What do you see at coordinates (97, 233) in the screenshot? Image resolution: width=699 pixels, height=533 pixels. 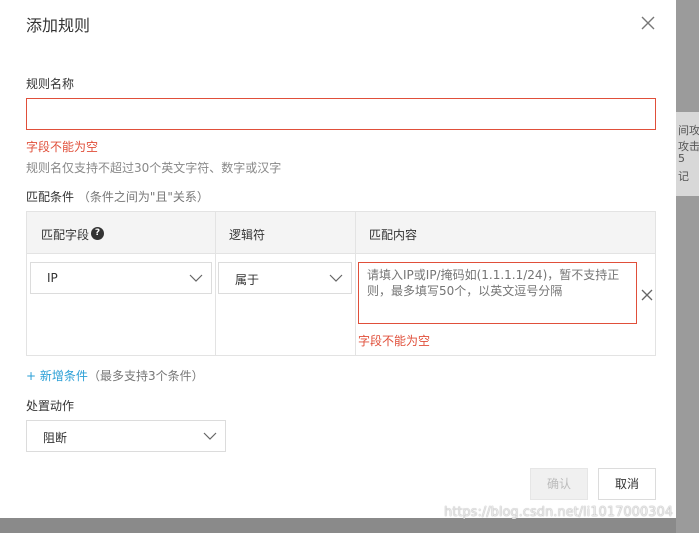 I see `question-icon: ?` at bounding box center [97, 233].